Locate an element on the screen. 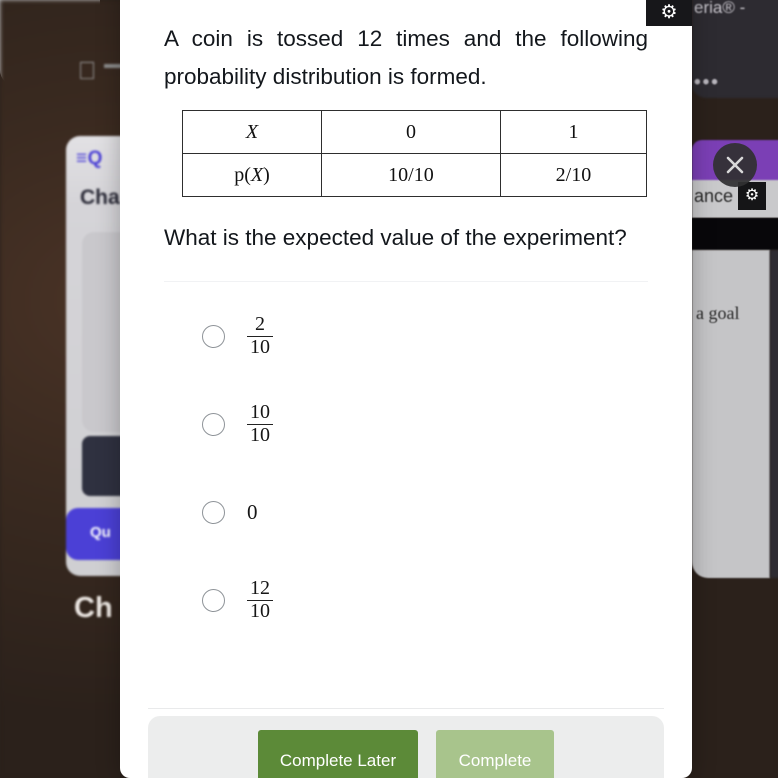 The image size is (778, 778). fraction-numerator: 2 is located at coordinates (260, 323).